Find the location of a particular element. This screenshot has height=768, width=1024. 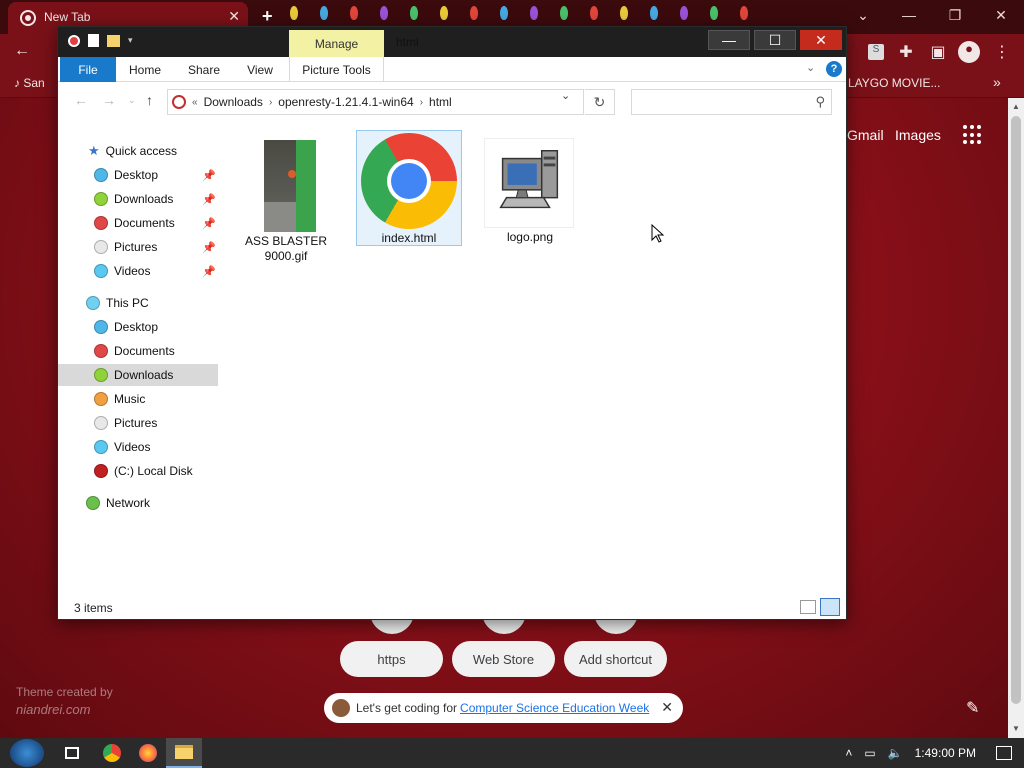

refresh-icon: ↻ is located at coordinates (600, 102).